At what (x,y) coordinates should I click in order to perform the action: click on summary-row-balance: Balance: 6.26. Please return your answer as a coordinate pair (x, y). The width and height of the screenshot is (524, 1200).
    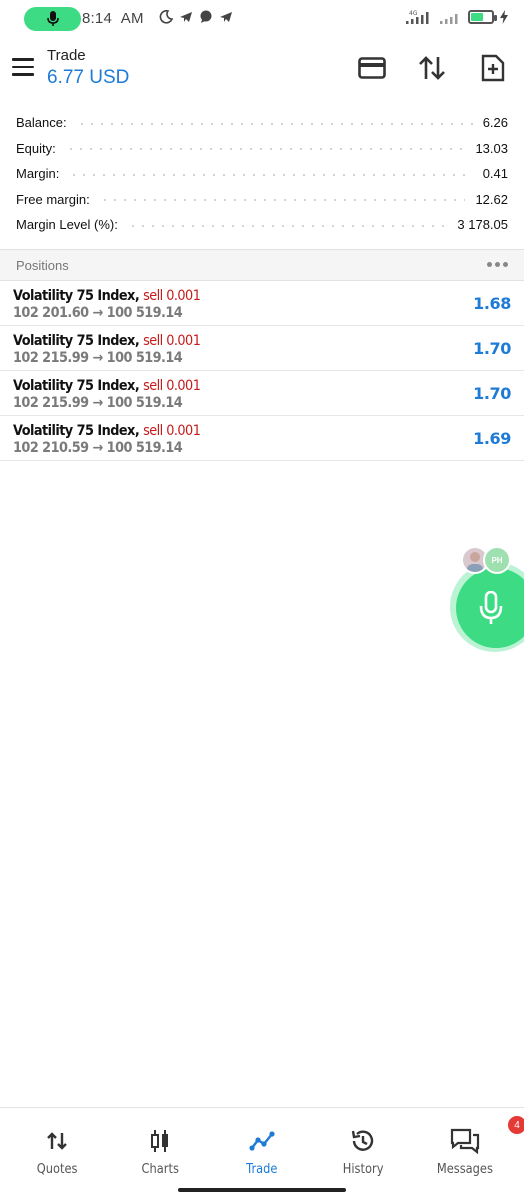
    Looking at the image, I should click on (262, 123).